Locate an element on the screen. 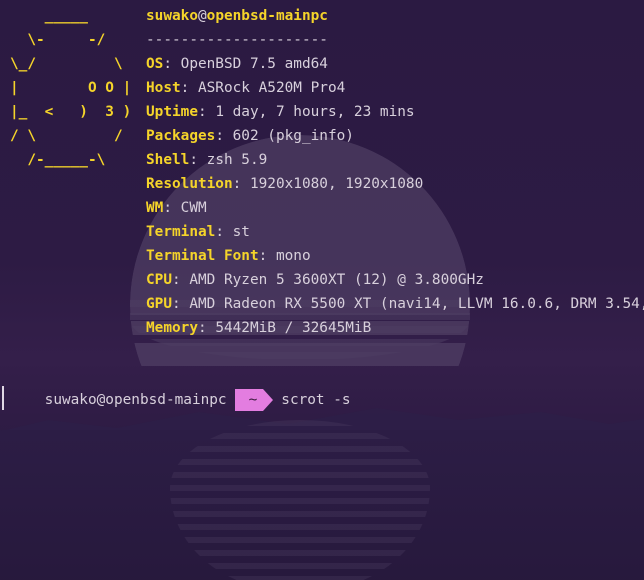  info-row-terminal-font: Terminal Font: mono is located at coordinates (228, 256).